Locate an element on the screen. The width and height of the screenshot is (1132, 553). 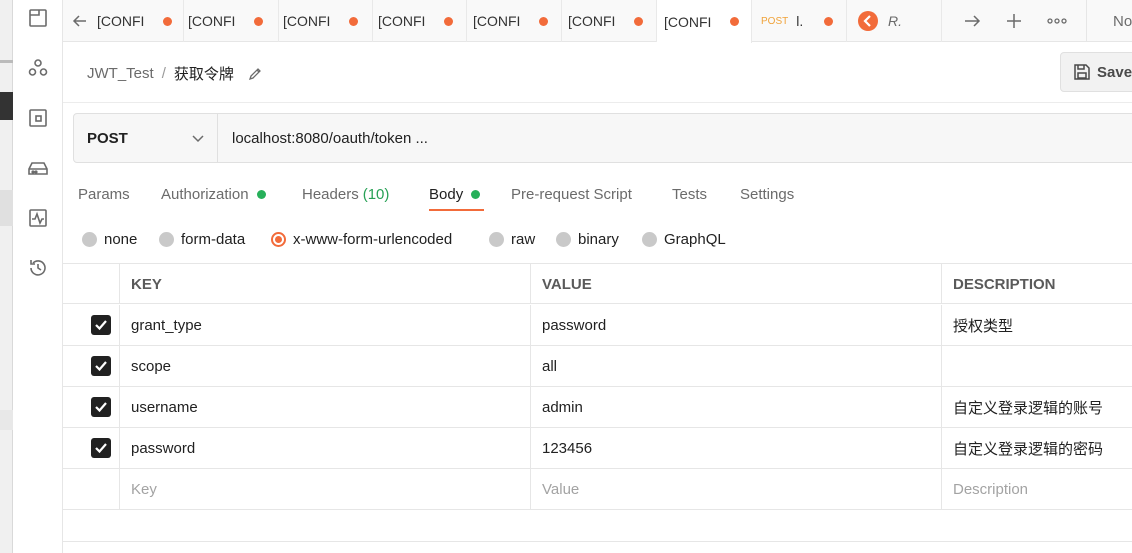
post-request-tab: POST l. is located at coordinates (799, 21).